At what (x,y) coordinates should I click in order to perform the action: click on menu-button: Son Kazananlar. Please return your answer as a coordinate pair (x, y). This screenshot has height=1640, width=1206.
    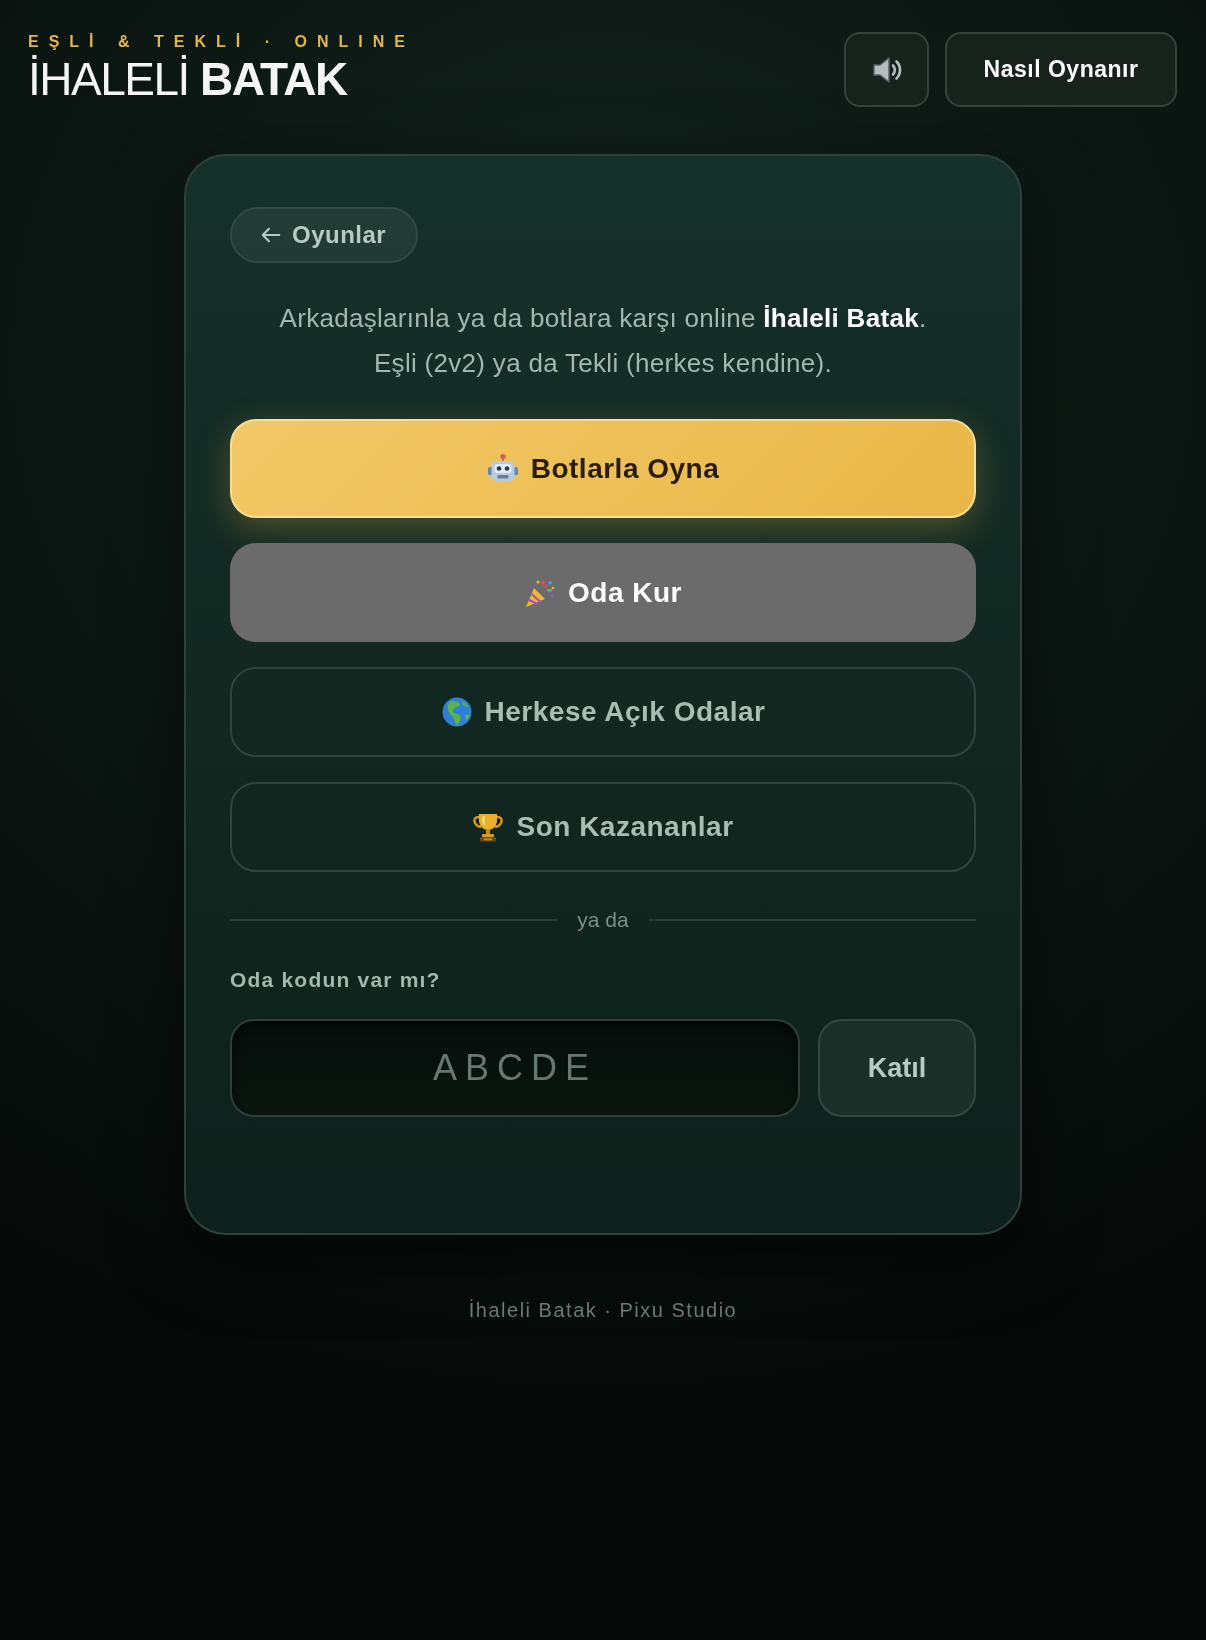
    Looking at the image, I should click on (603, 827).